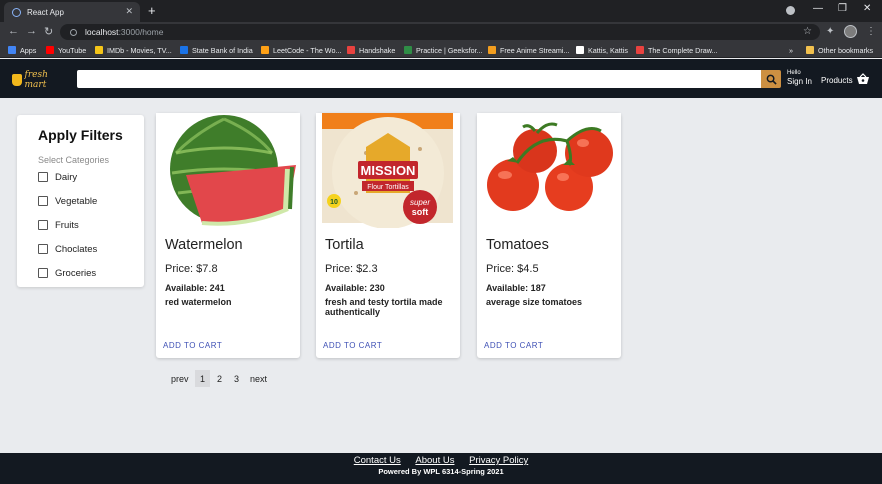 The width and height of the screenshot is (882, 484). What do you see at coordinates (799, 81) in the screenshot?
I see `sign-in-label: Sign In` at bounding box center [799, 81].